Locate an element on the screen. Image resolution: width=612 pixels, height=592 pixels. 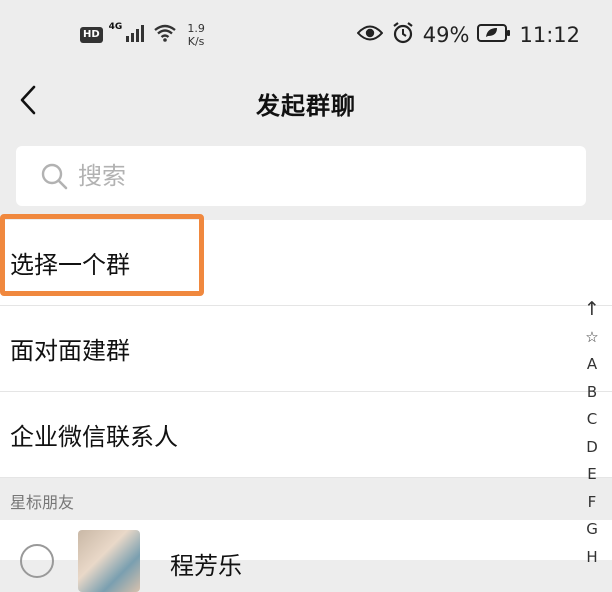
avatar is located at coordinates (109, 561).